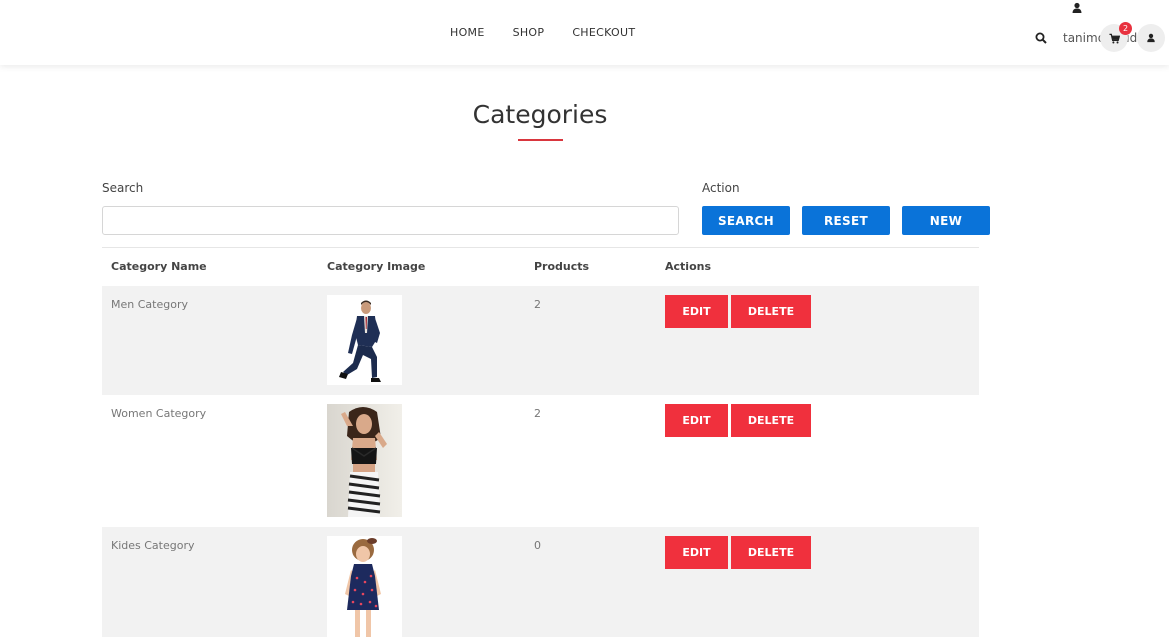  I want to click on column-header-category-name: Category Name, so click(159, 266).